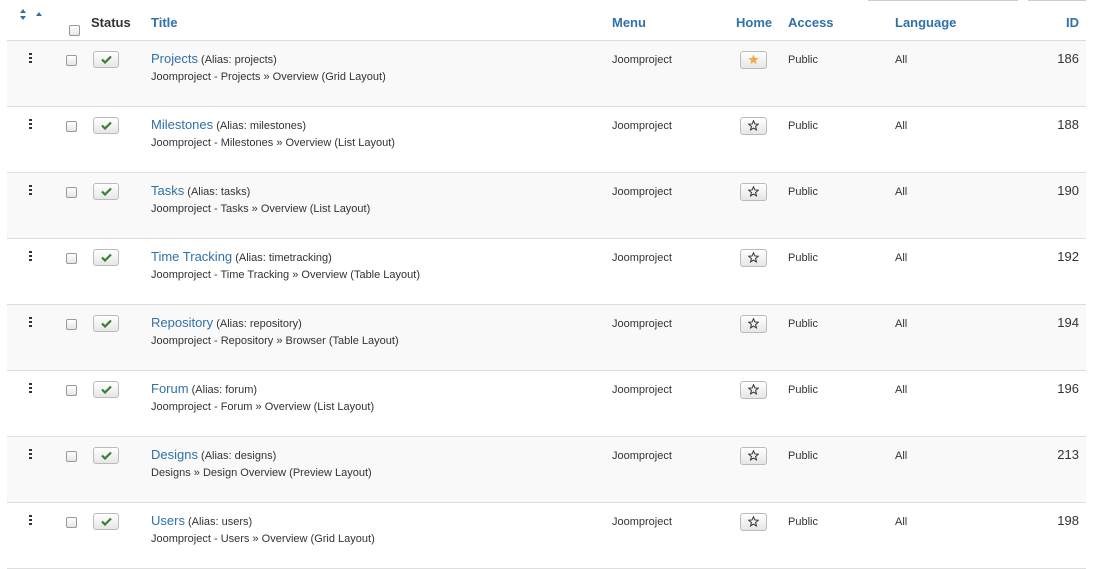  I want to click on id-header: ID, so click(1060, 22).